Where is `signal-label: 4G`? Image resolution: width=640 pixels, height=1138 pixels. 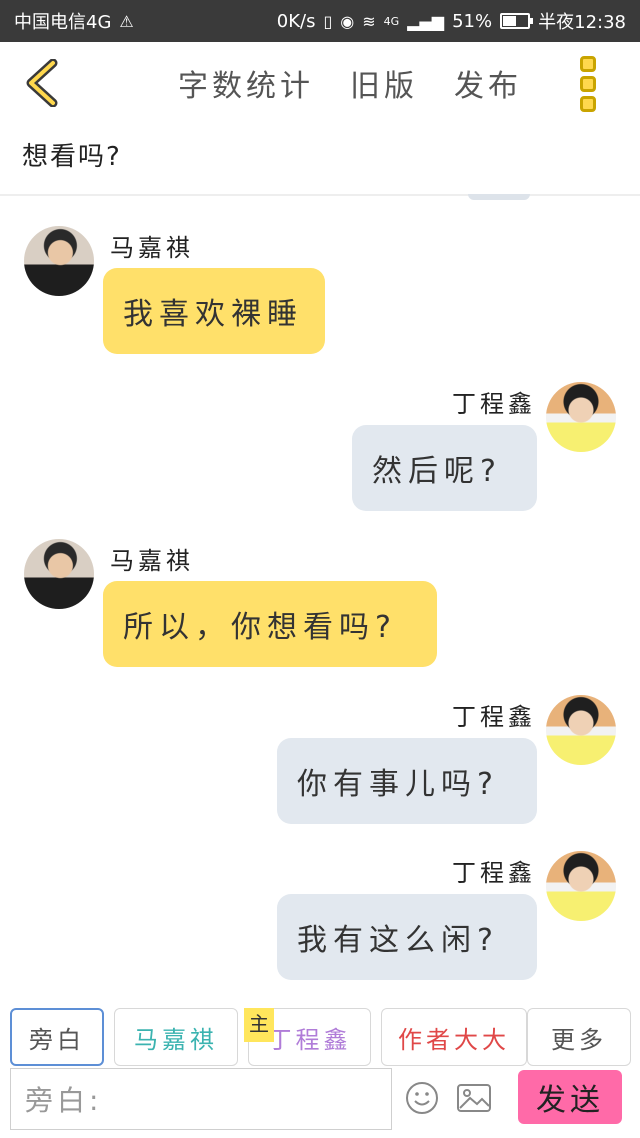 signal-label: 4G is located at coordinates (391, 21).